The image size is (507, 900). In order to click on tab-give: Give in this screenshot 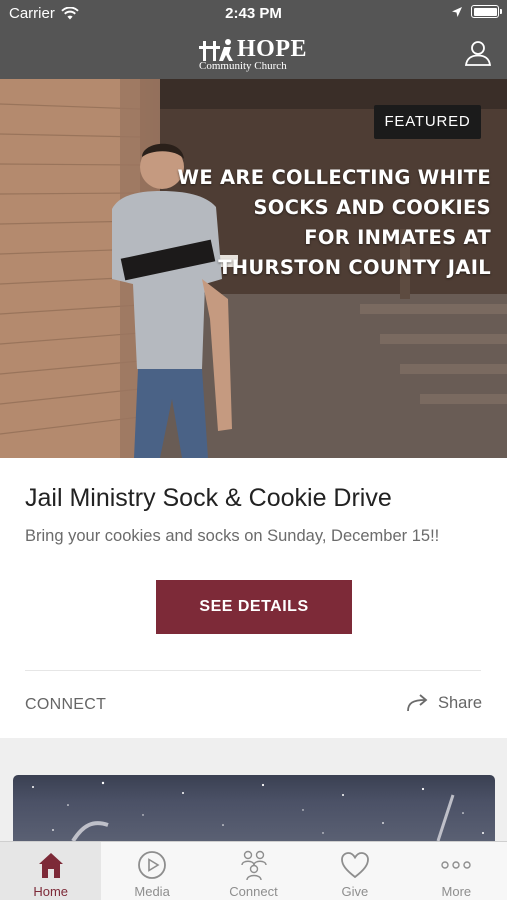, I will do `click(354, 871)`.